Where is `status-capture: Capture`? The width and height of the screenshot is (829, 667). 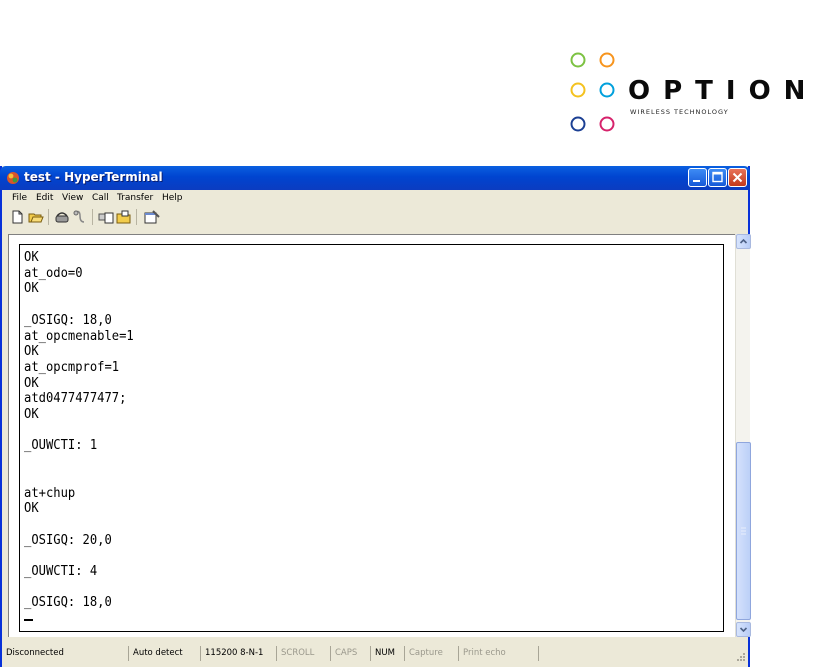
status-capture: Capture is located at coordinates (431, 653).